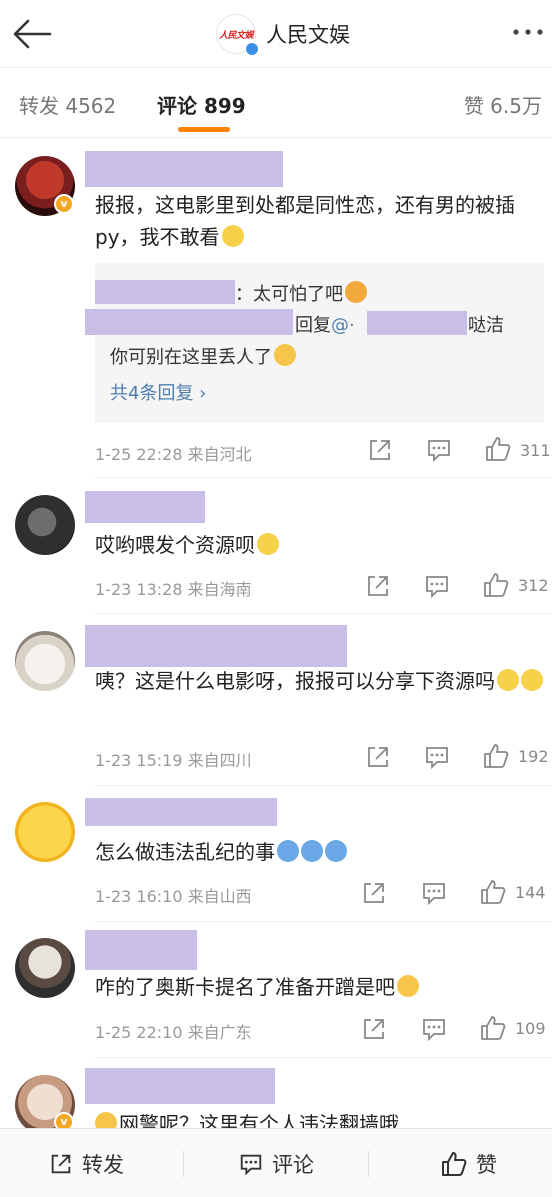  Describe the element at coordinates (308, 35) in the screenshot. I see `page-title: 人民文娱` at that location.